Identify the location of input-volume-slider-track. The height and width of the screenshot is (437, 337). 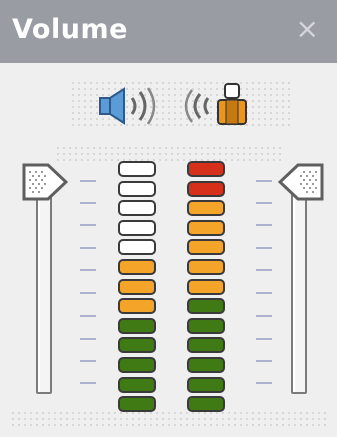
(299, 286).